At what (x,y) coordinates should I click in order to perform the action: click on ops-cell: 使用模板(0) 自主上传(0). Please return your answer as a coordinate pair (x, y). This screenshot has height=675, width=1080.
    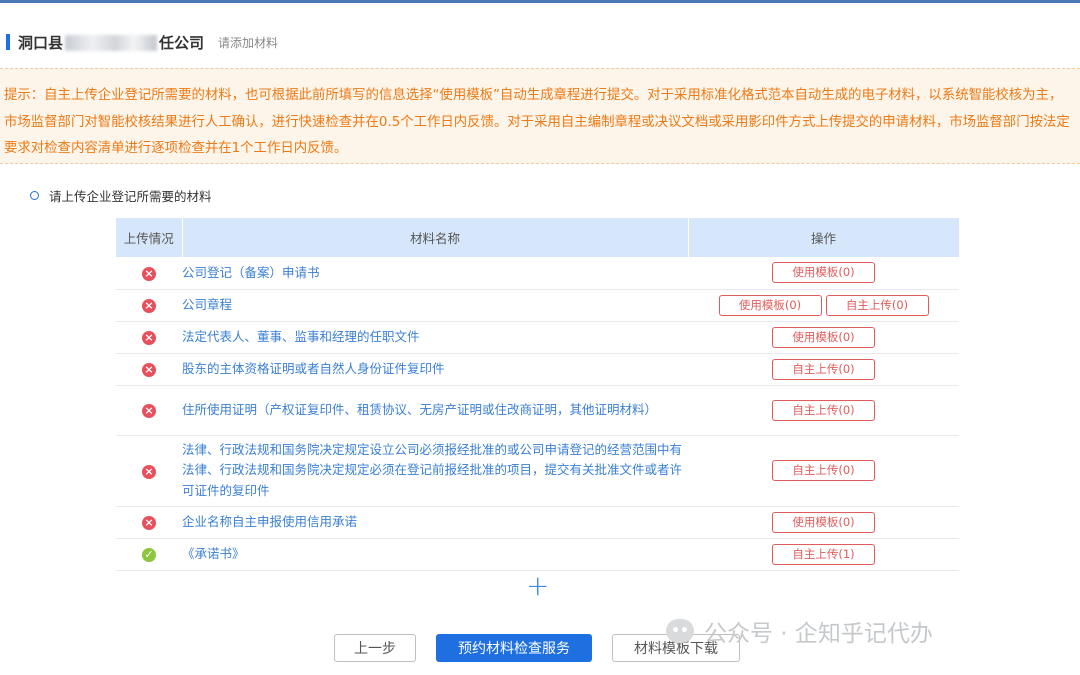
    Looking at the image, I should click on (823, 305).